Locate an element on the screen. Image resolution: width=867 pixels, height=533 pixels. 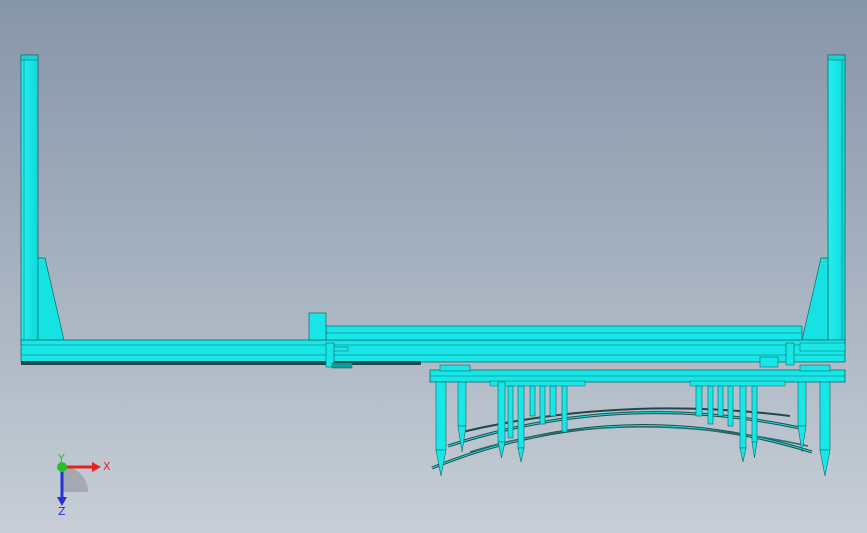
x-axis-label: X is located at coordinates (107, 466).